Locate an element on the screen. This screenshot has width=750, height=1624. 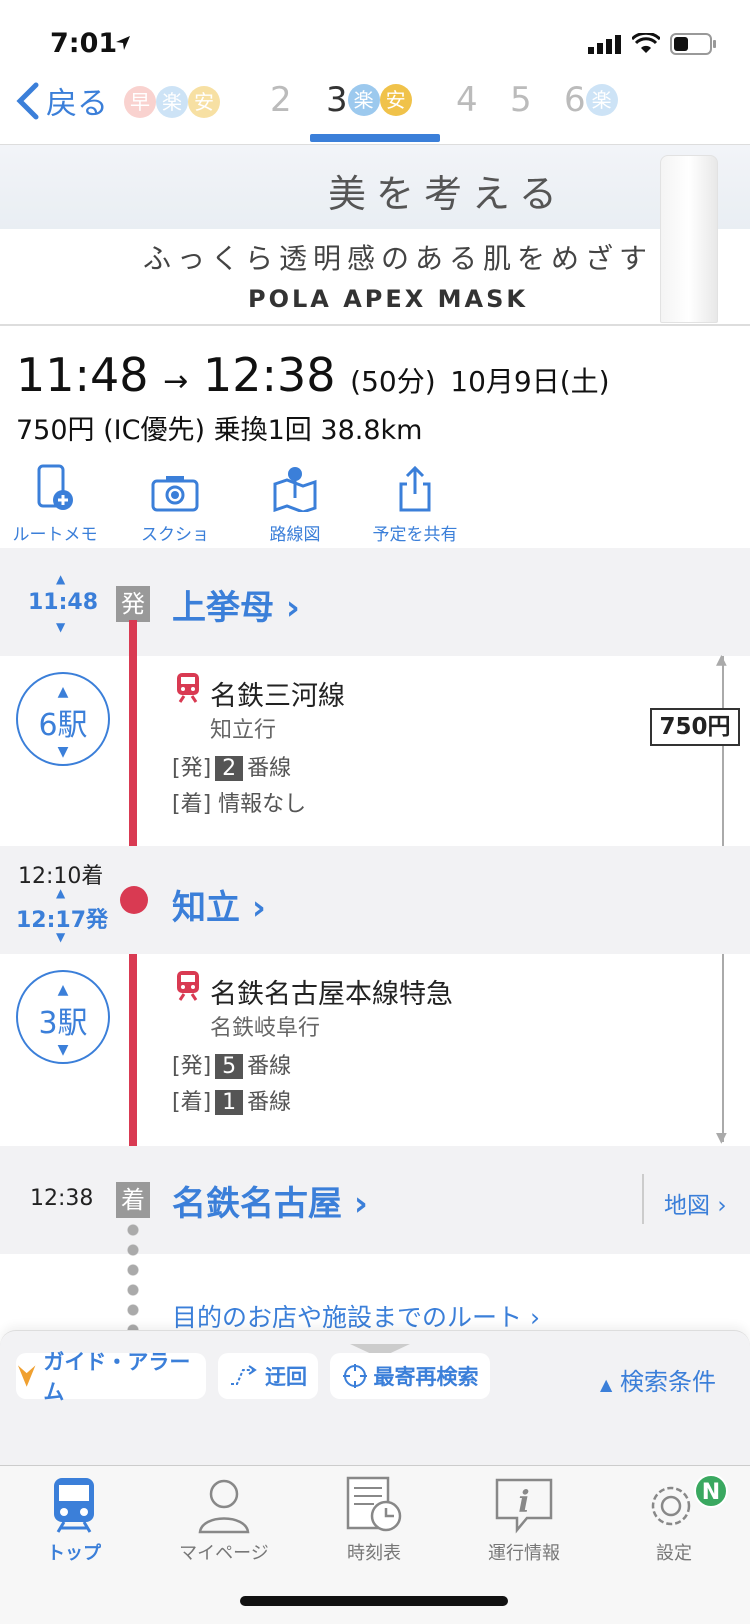
svg-text: i is located at coordinates (523, 1502).